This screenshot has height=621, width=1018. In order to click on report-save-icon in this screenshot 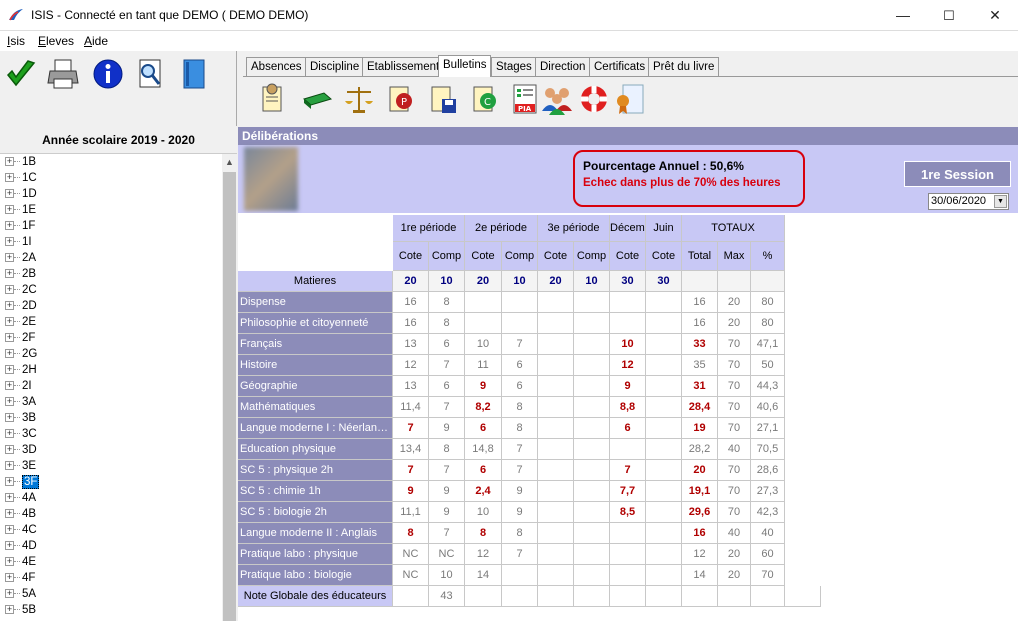, I will do `click(443, 99)`.